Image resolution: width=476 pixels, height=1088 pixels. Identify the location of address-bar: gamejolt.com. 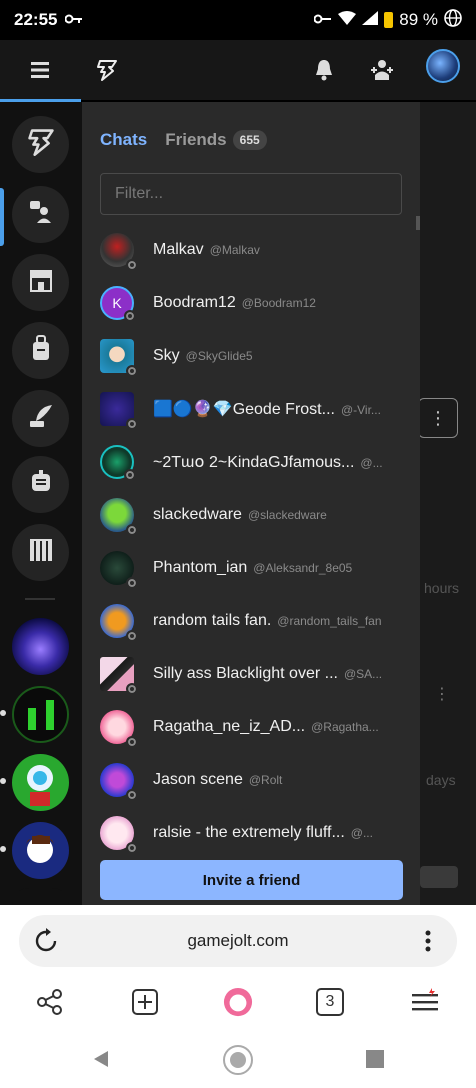
(238, 941).